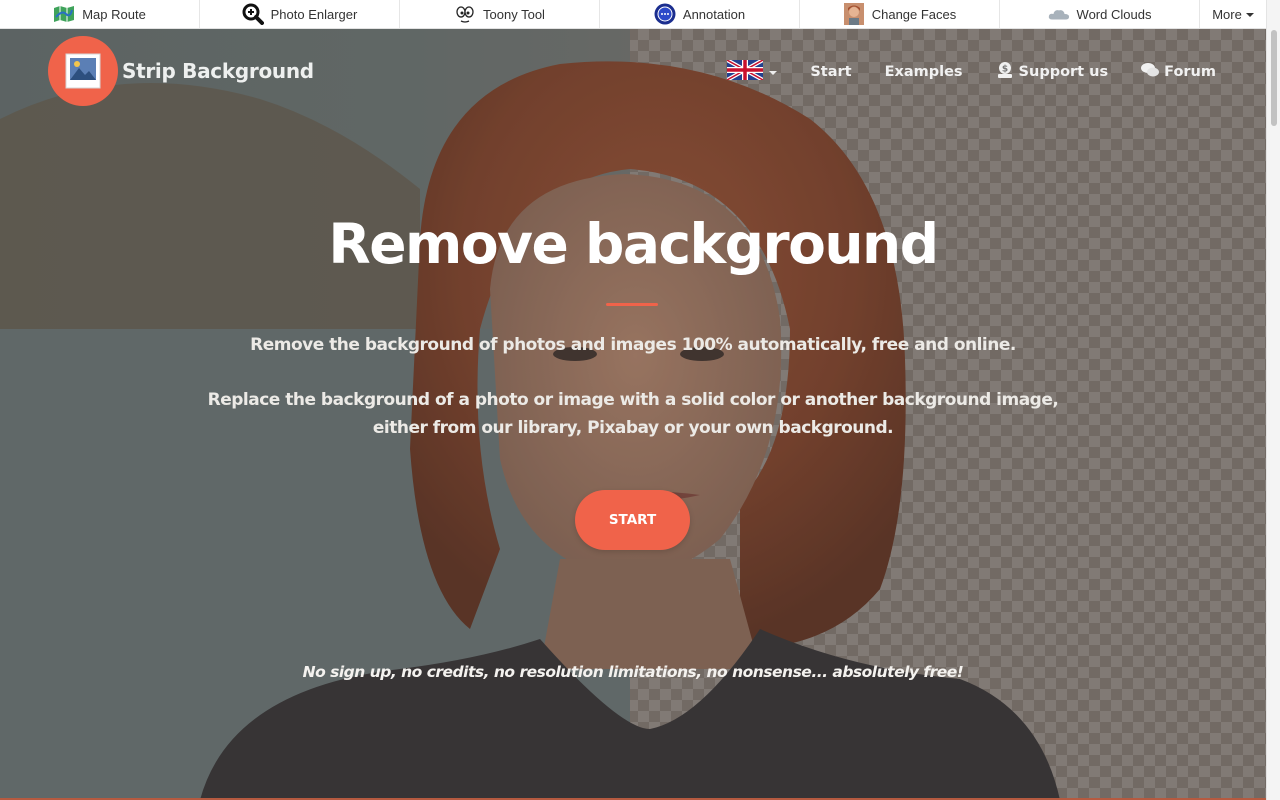 Image resolution: width=1280 pixels, height=800 pixels. Describe the element at coordinates (1114, 14) in the screenshot. I see `tool-label: Word Clouds` at that location.